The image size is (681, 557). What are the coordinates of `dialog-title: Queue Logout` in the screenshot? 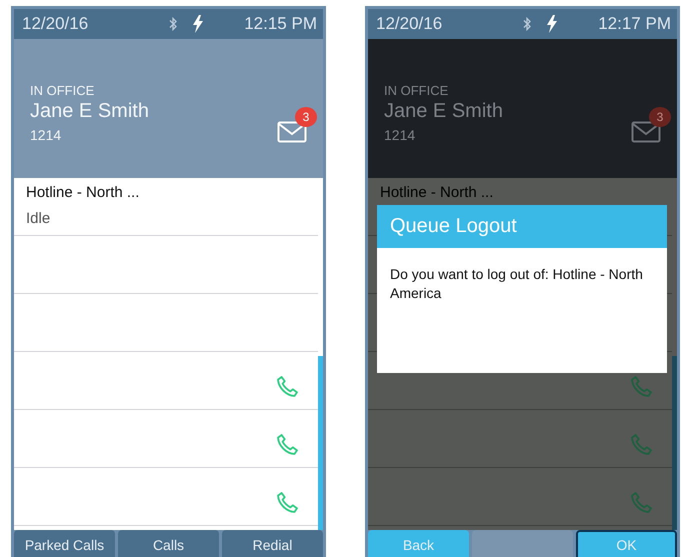 It's located at (522, 226).